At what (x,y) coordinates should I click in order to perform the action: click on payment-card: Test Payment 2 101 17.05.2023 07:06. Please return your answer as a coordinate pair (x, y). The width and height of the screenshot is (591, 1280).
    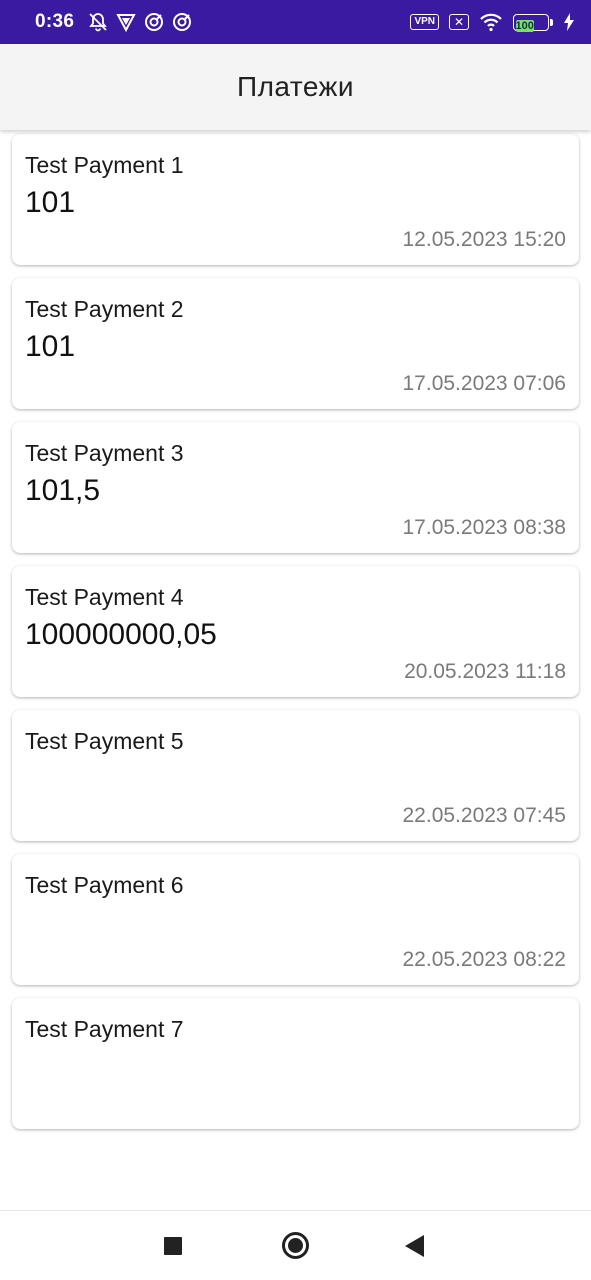
    Looking at the image, I should click on (295, 343).